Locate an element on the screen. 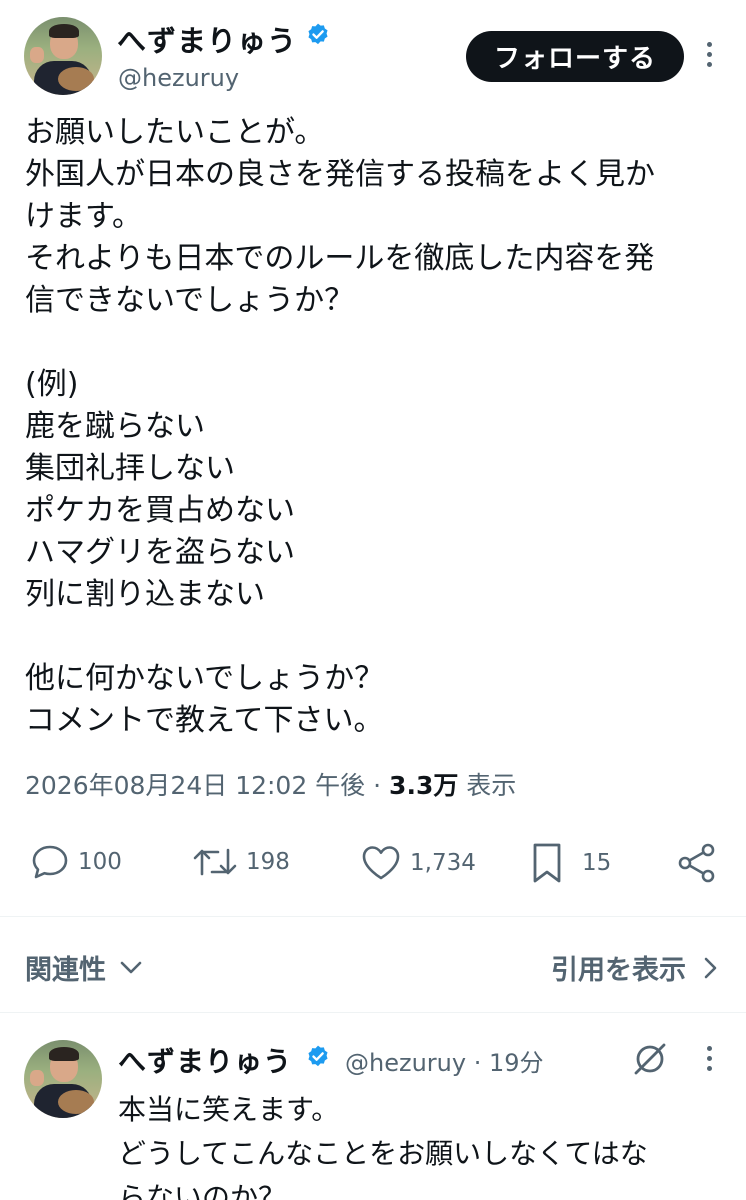 Image resolution: width=746 pixels, height=1200 pixels. grok-icon is located at coordinates (650, 1059).